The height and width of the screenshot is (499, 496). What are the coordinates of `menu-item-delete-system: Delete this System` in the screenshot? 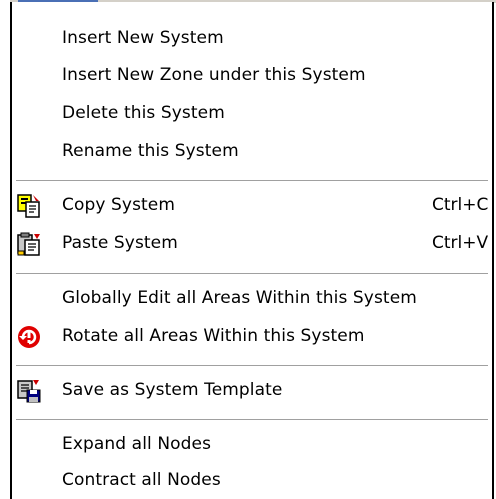 It's located at (252, 115).